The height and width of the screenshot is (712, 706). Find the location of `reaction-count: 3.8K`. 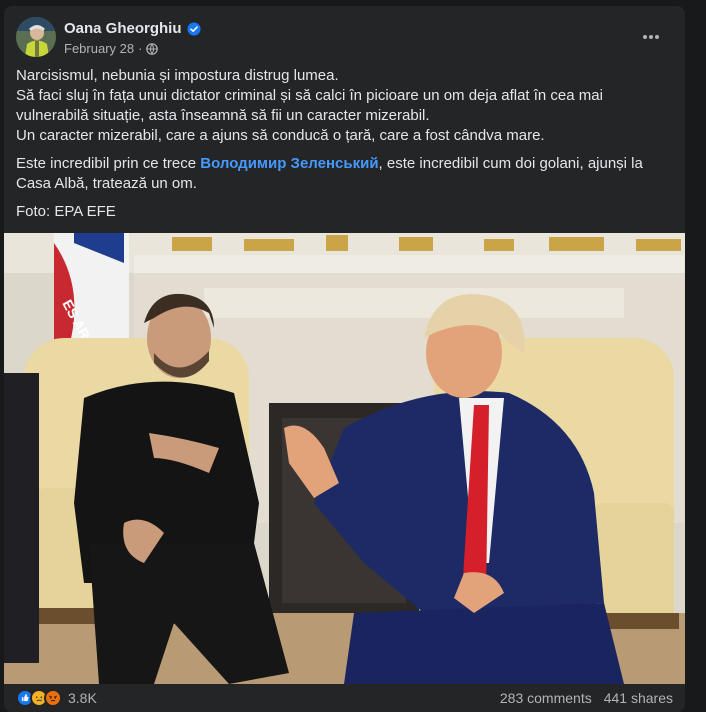

reaction-count: 3.8K is located at coordinates (82, 698).